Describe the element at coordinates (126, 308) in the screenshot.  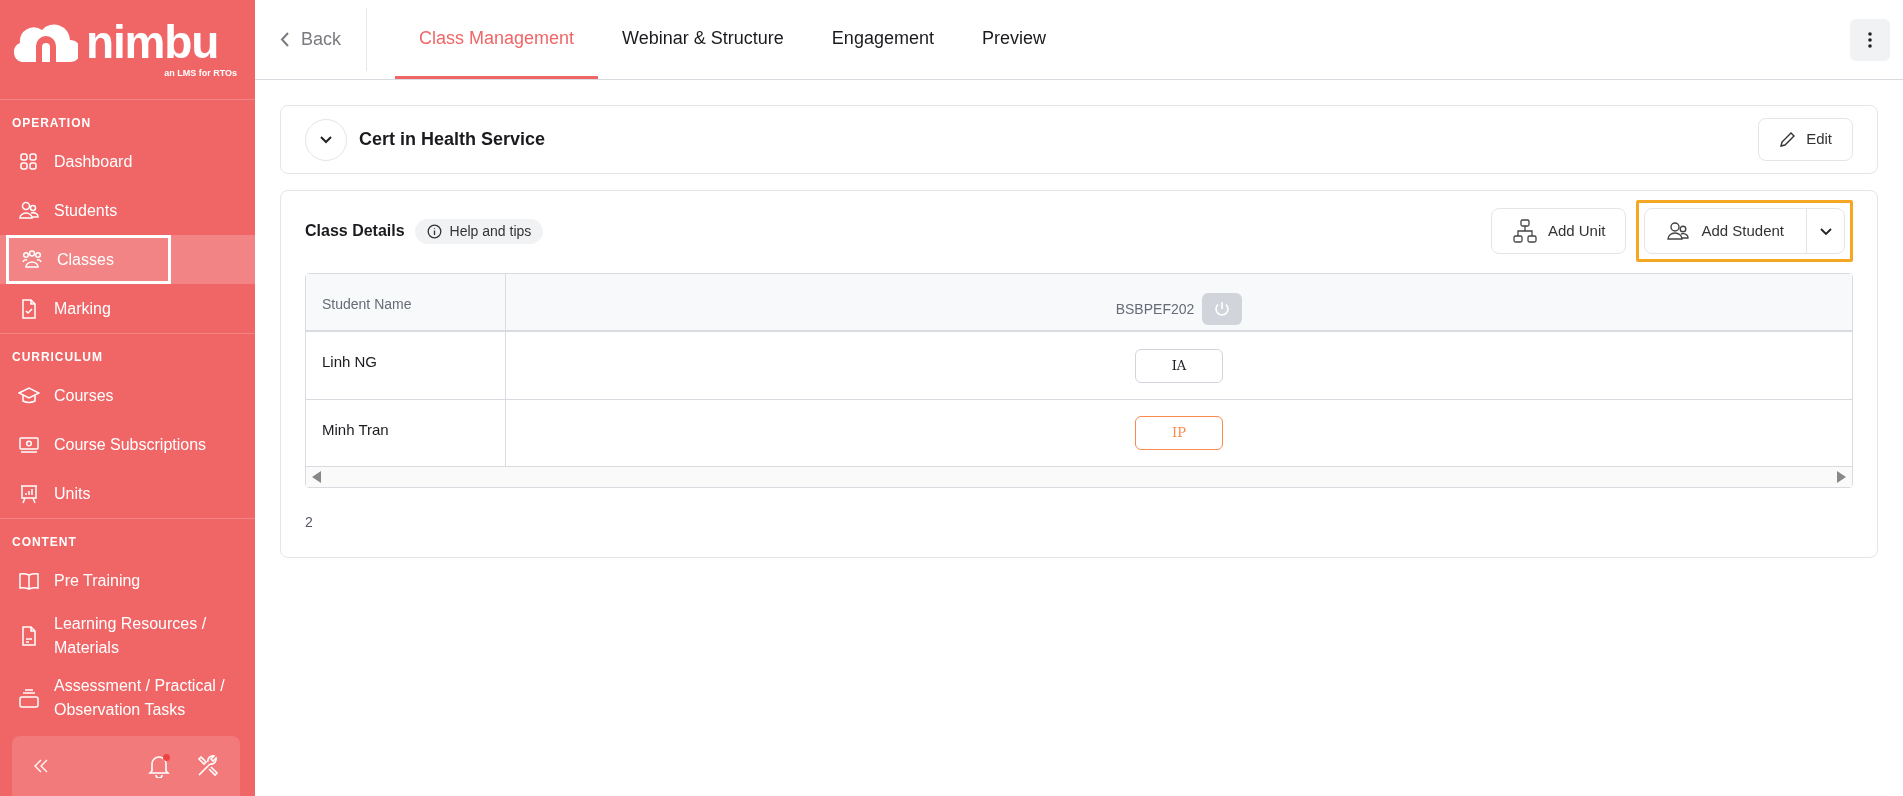
I see `sidebar-item: Marking` at that location.